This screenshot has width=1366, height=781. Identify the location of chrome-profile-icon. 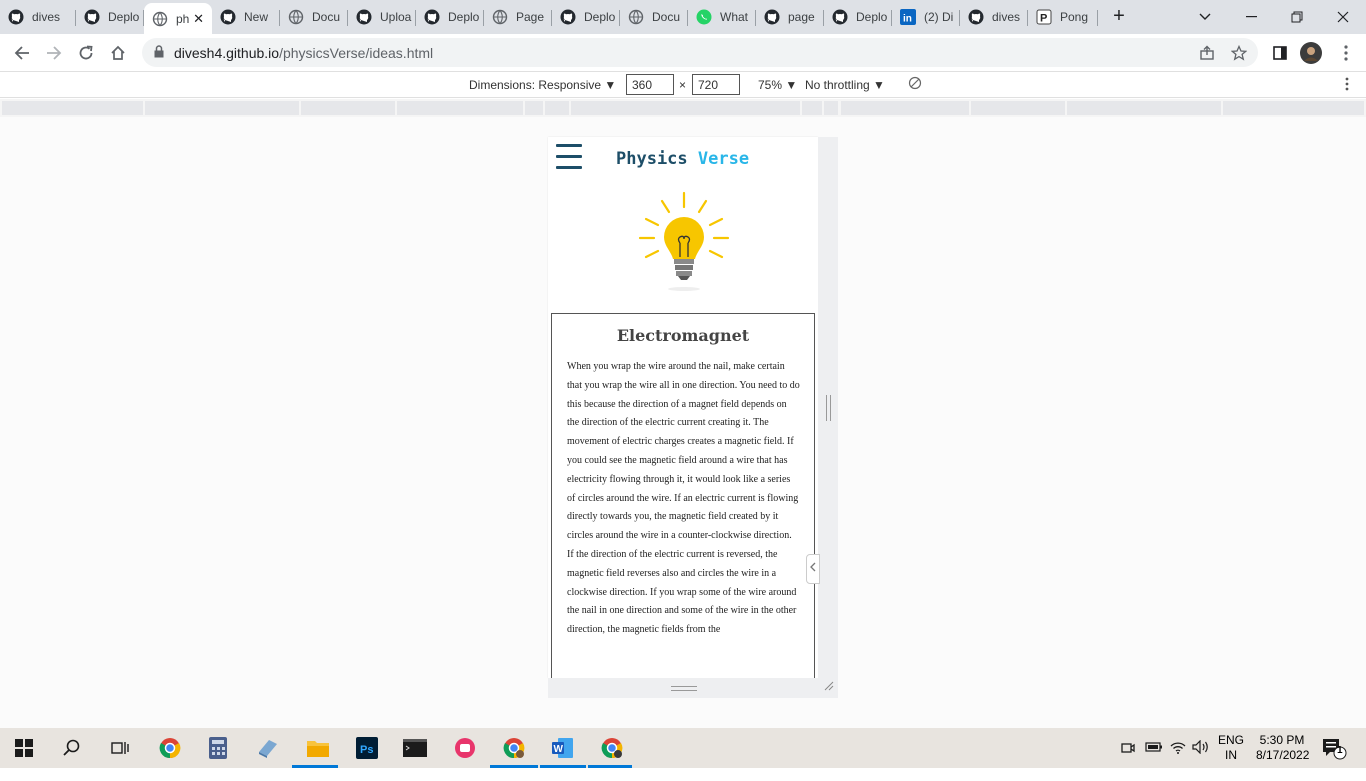
(514, 748).